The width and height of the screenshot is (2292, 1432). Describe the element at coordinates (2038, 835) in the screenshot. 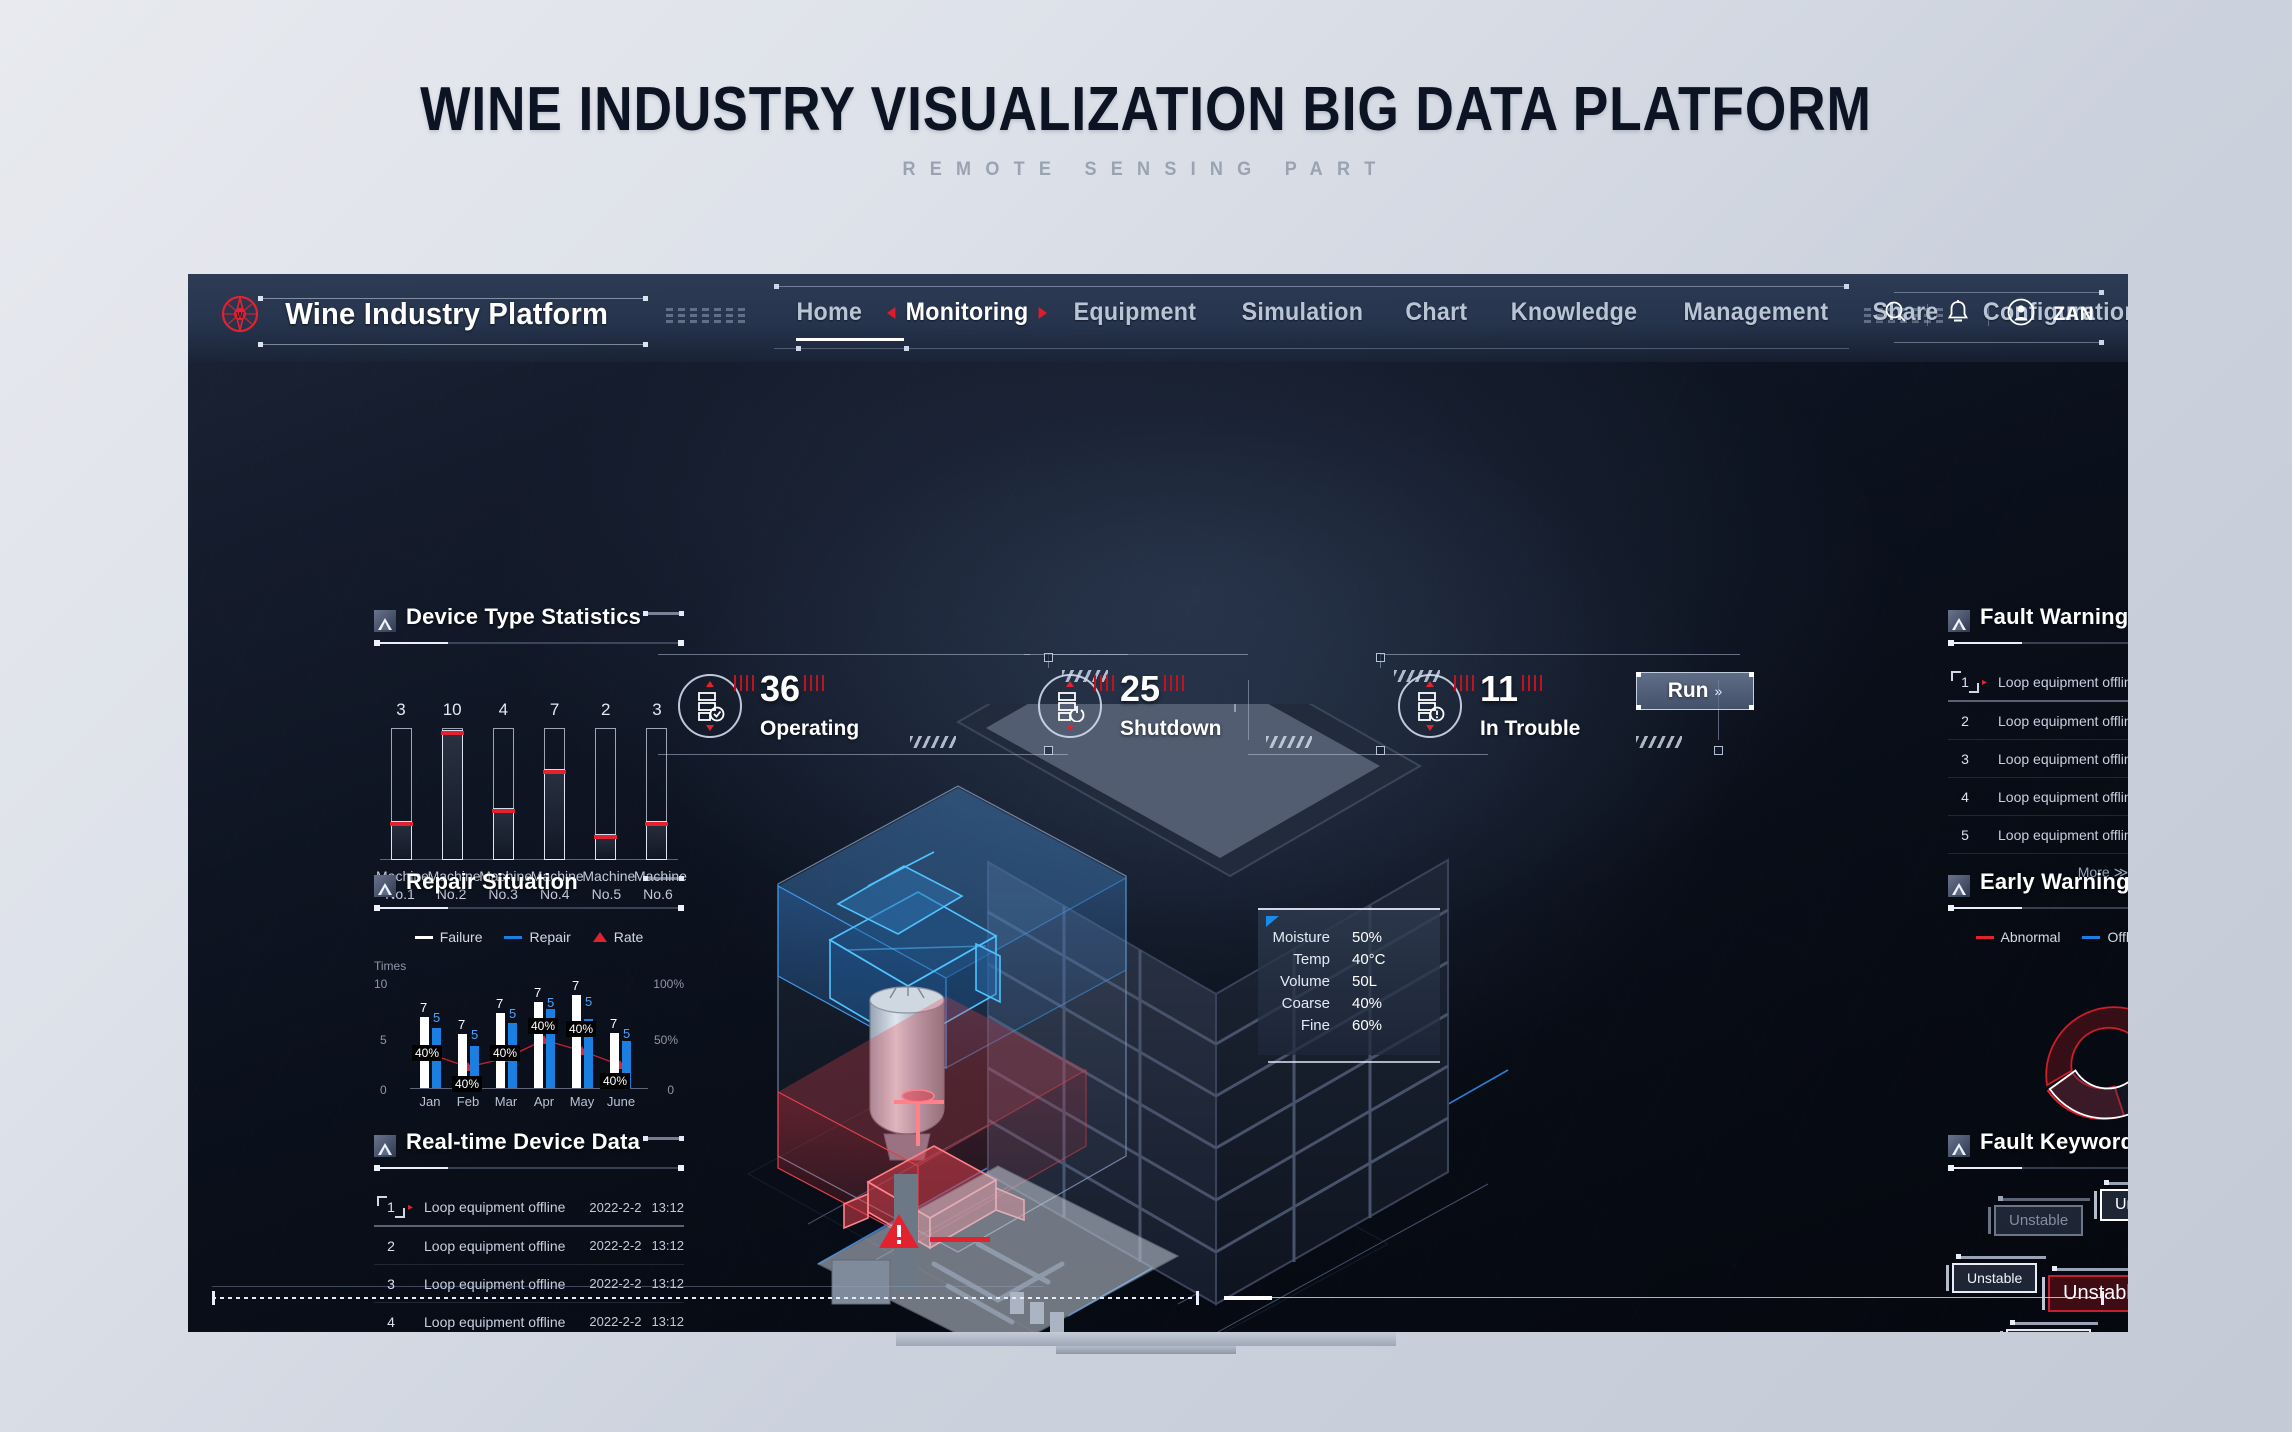

I see `list-item: 5Loop equipment offline2022-2-213:12` at that location.